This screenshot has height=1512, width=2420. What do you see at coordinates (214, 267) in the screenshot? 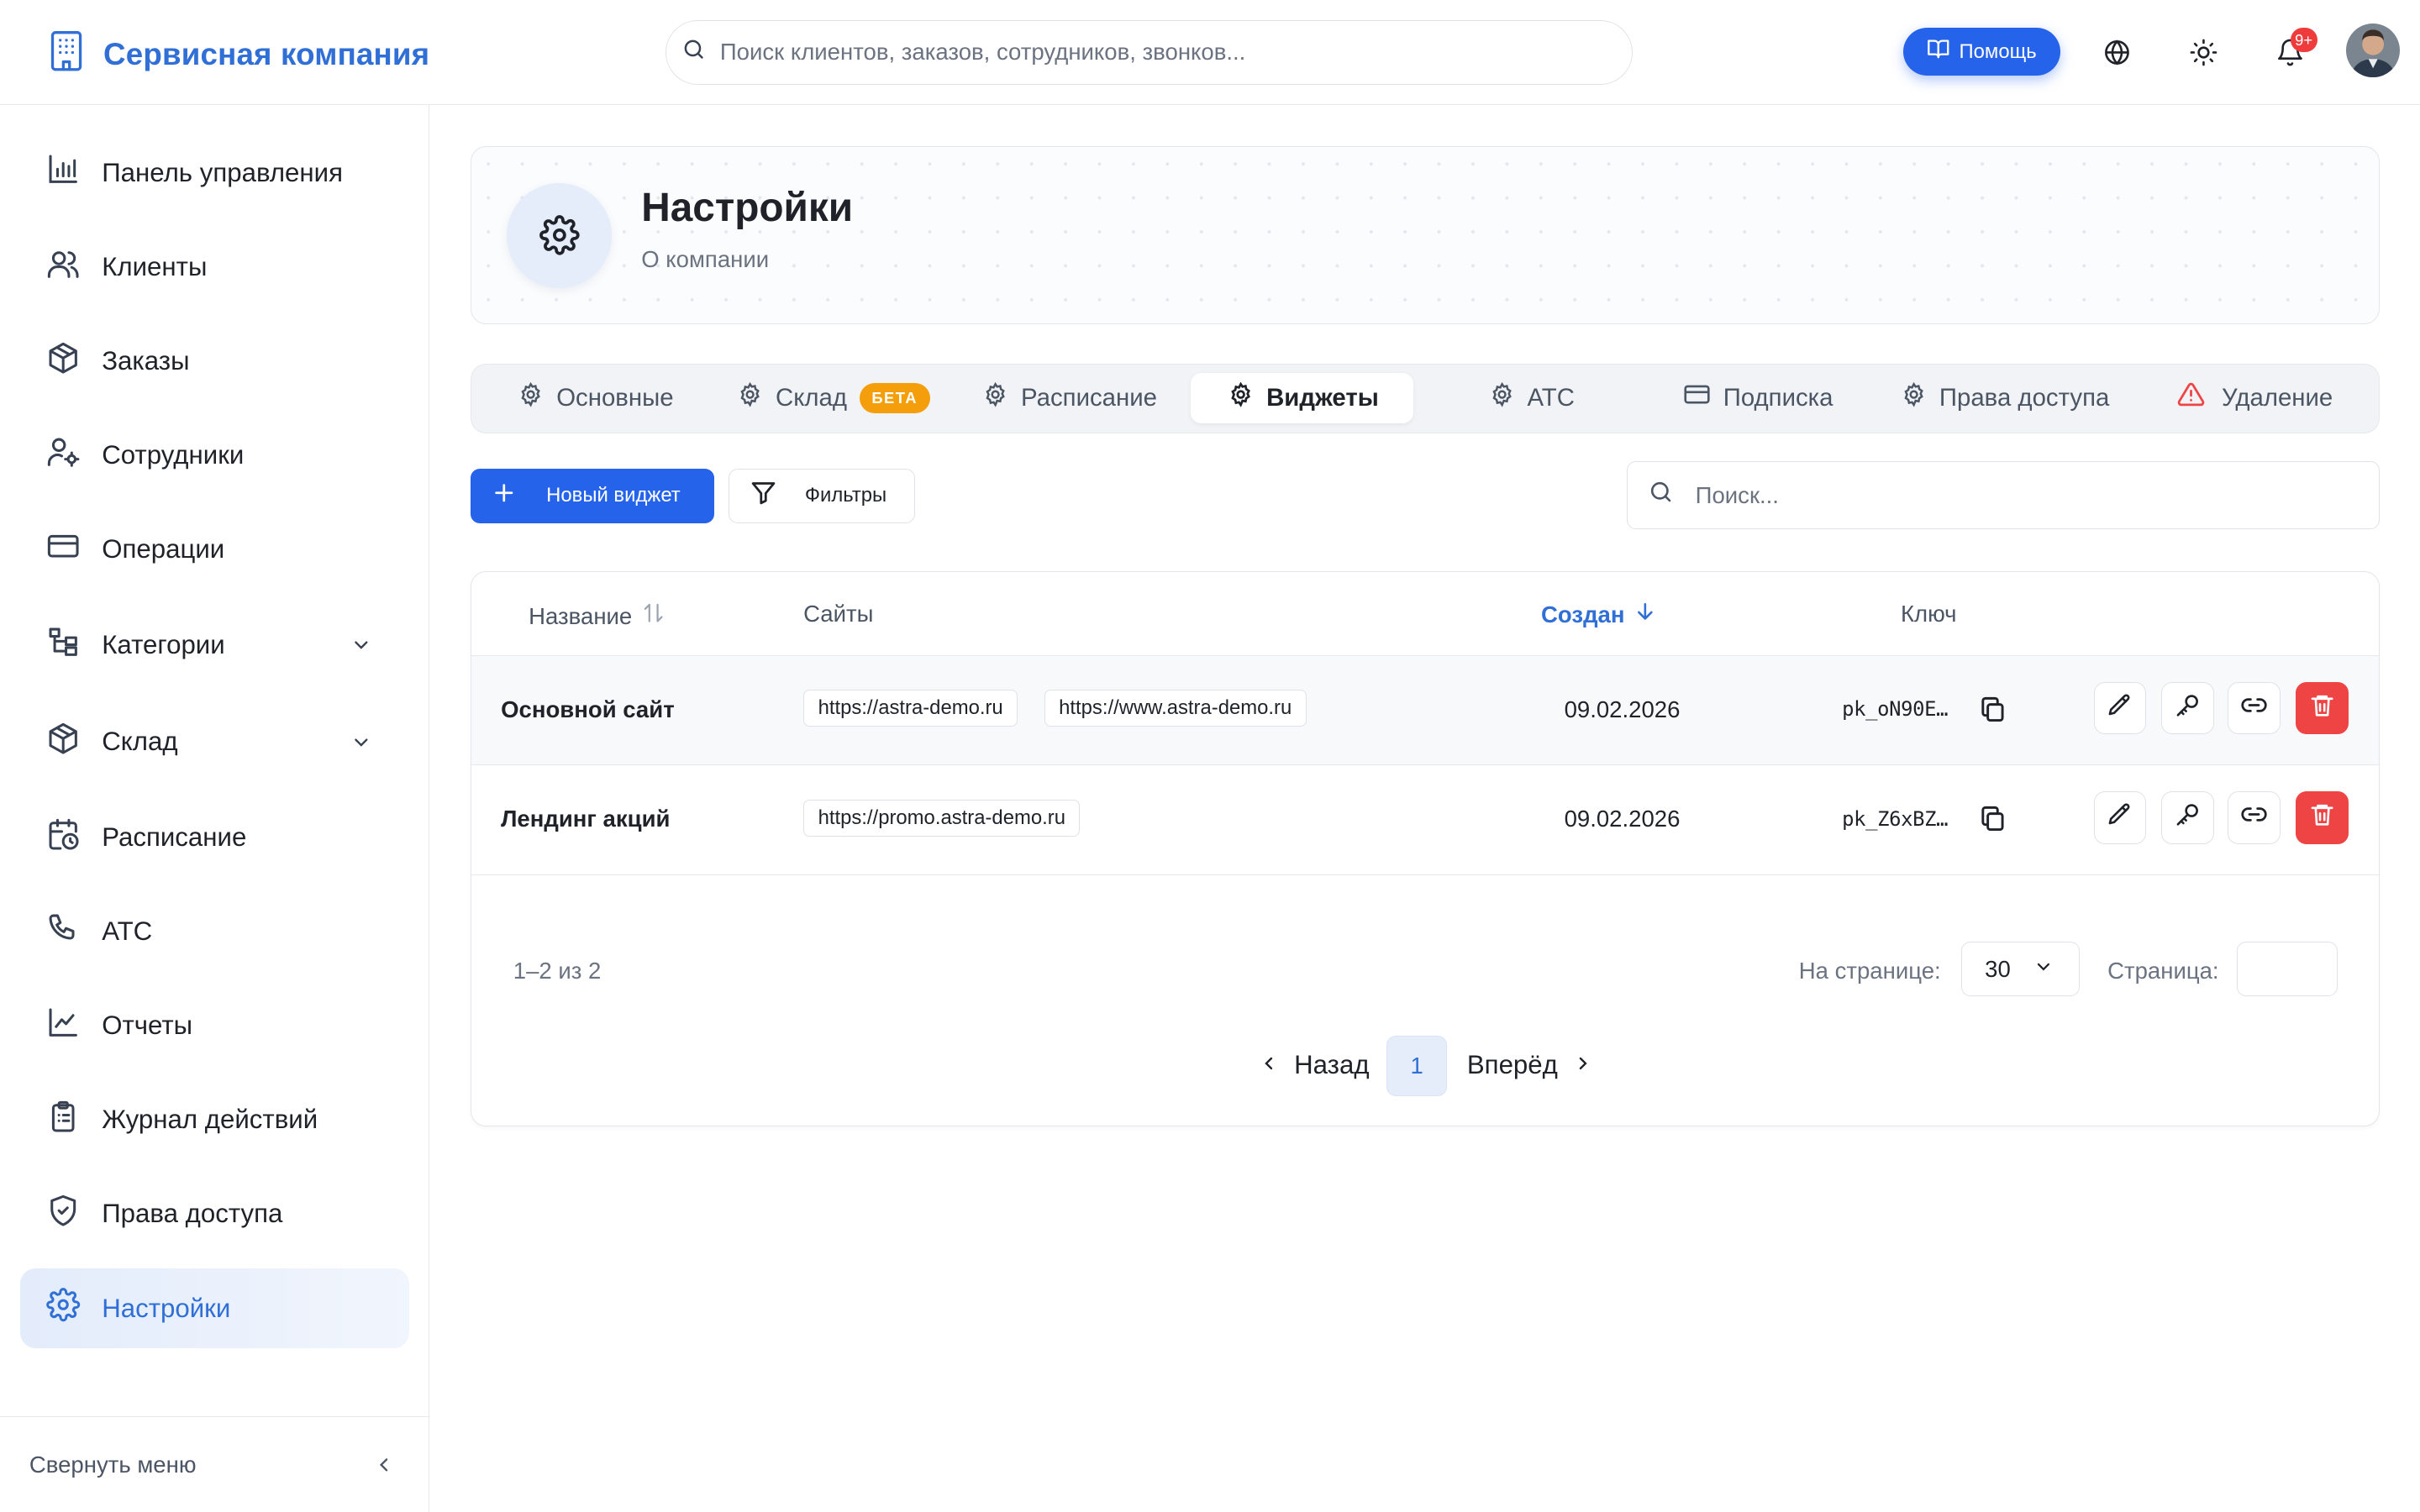
I see `sidebar-item-clients: Клиенты` at bounding box center [214, 267].